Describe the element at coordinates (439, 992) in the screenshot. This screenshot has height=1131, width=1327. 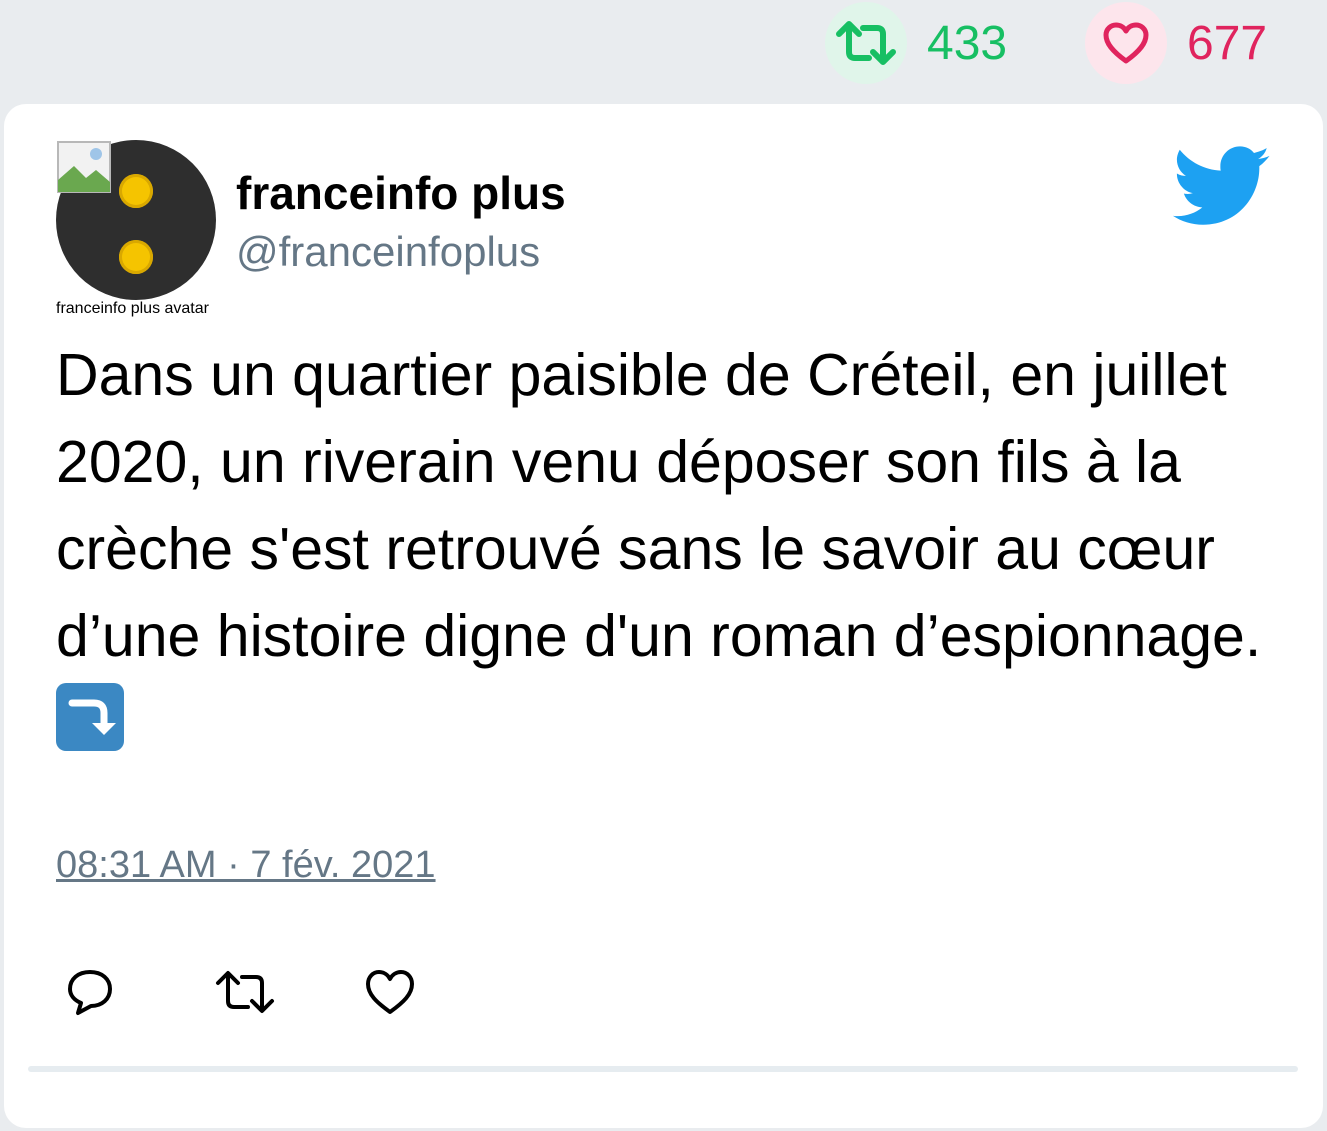
I see `like-button` at that location.